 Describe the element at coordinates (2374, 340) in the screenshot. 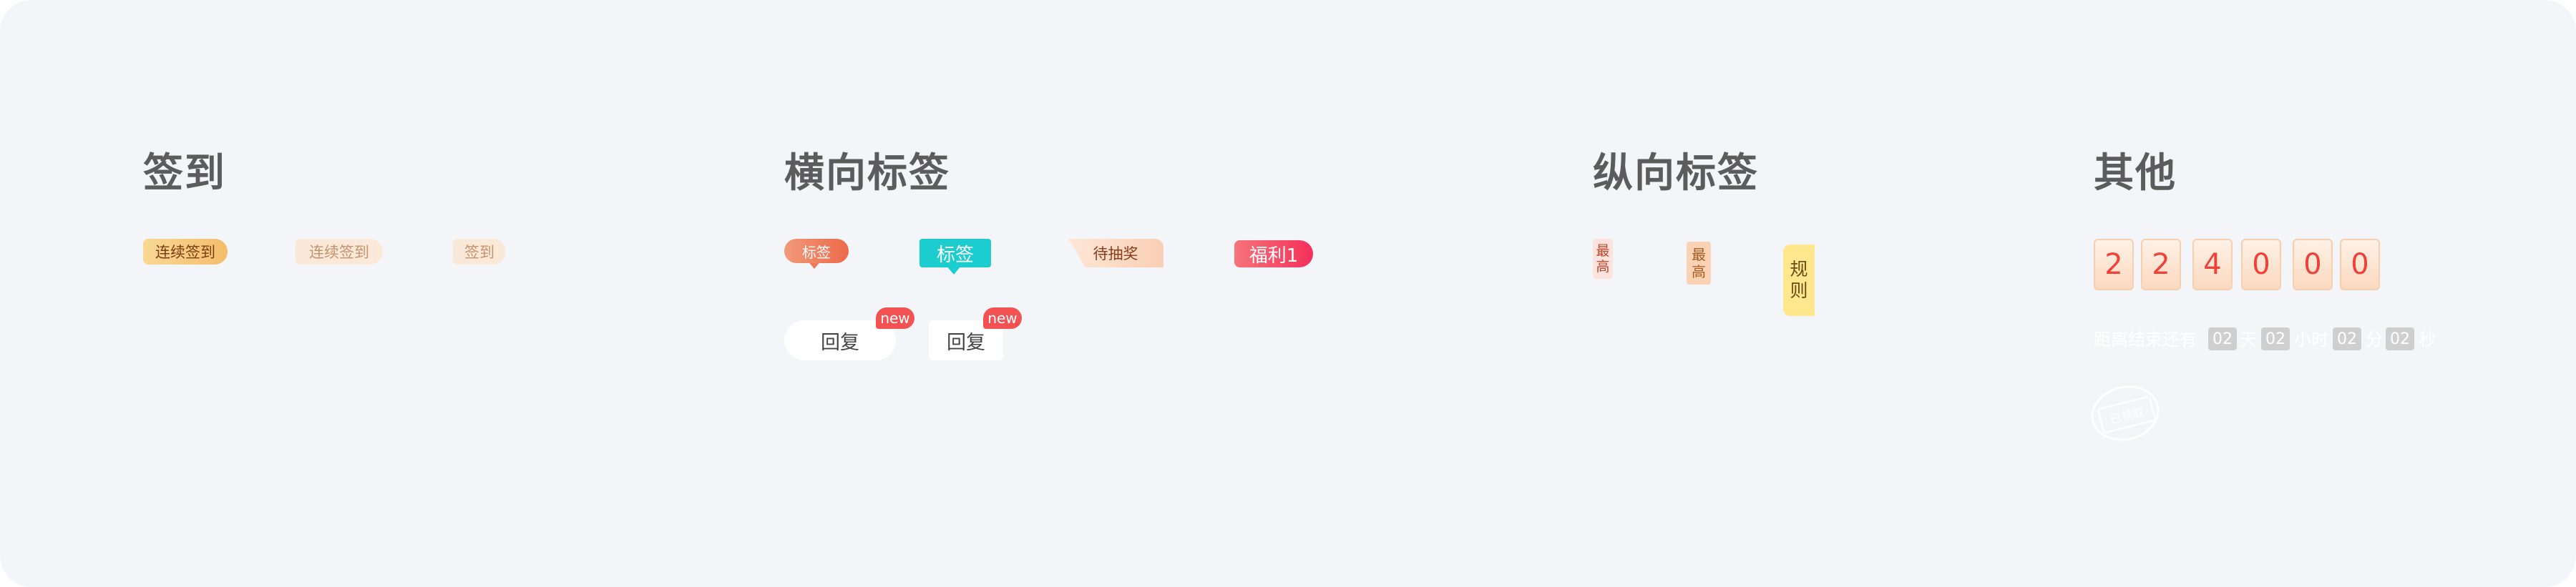

I see `countdown-unit: 分` at that location.